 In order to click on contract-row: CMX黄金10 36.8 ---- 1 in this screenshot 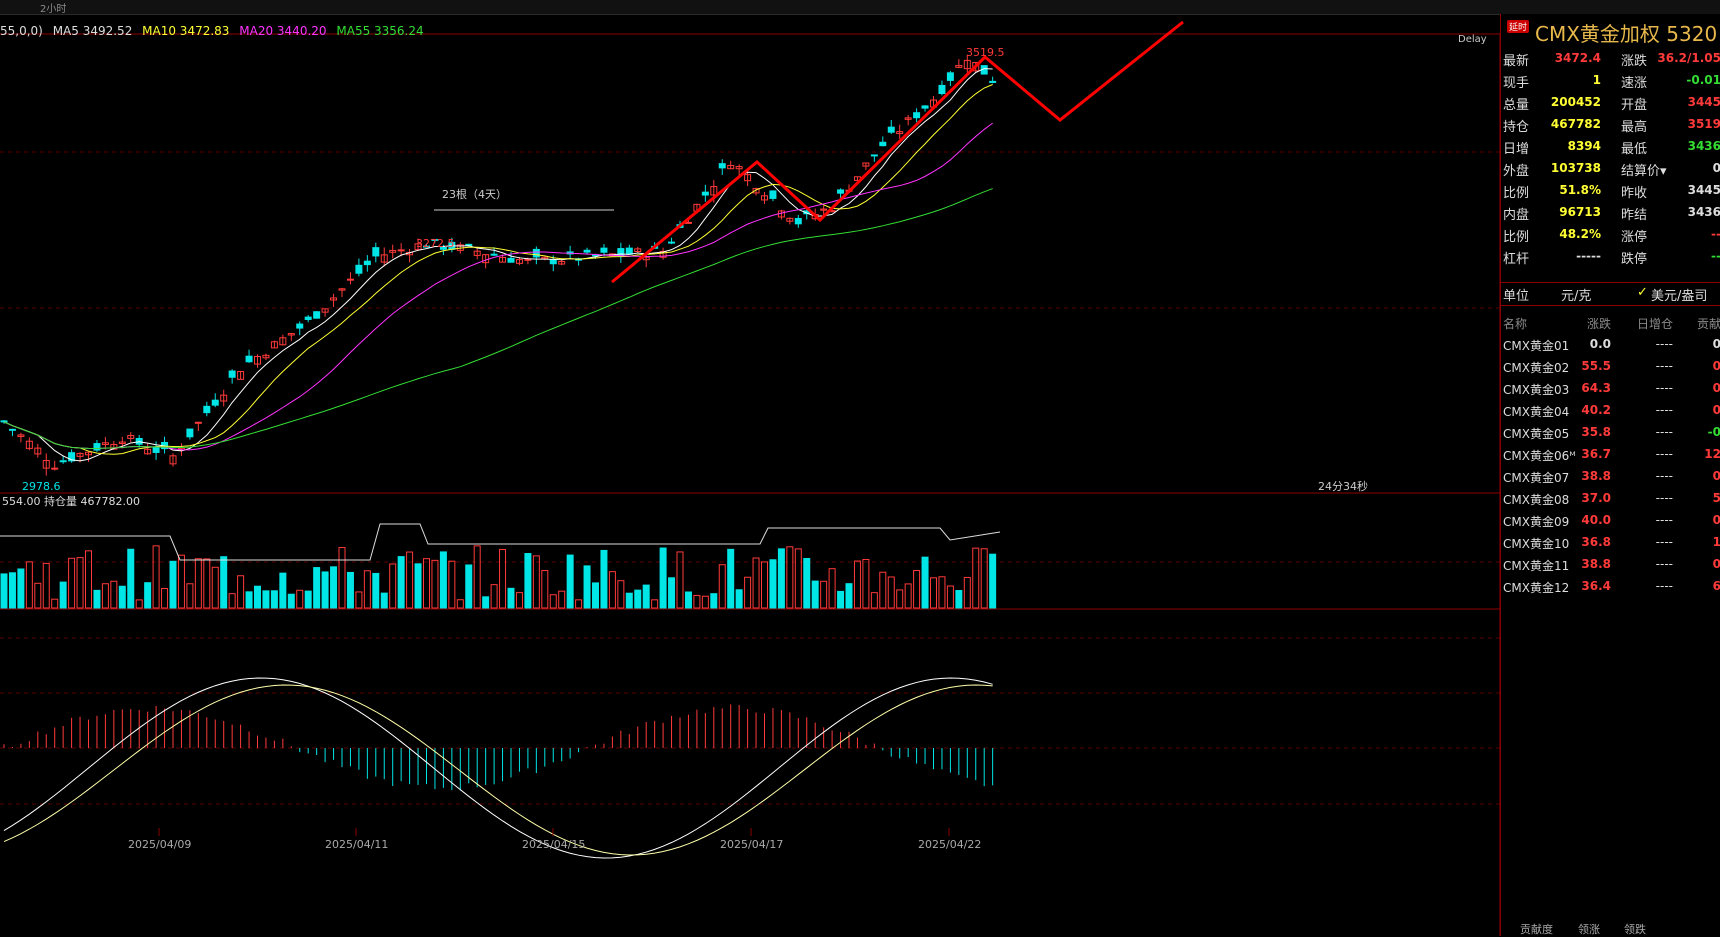, I will do `click(1610, 543)`.